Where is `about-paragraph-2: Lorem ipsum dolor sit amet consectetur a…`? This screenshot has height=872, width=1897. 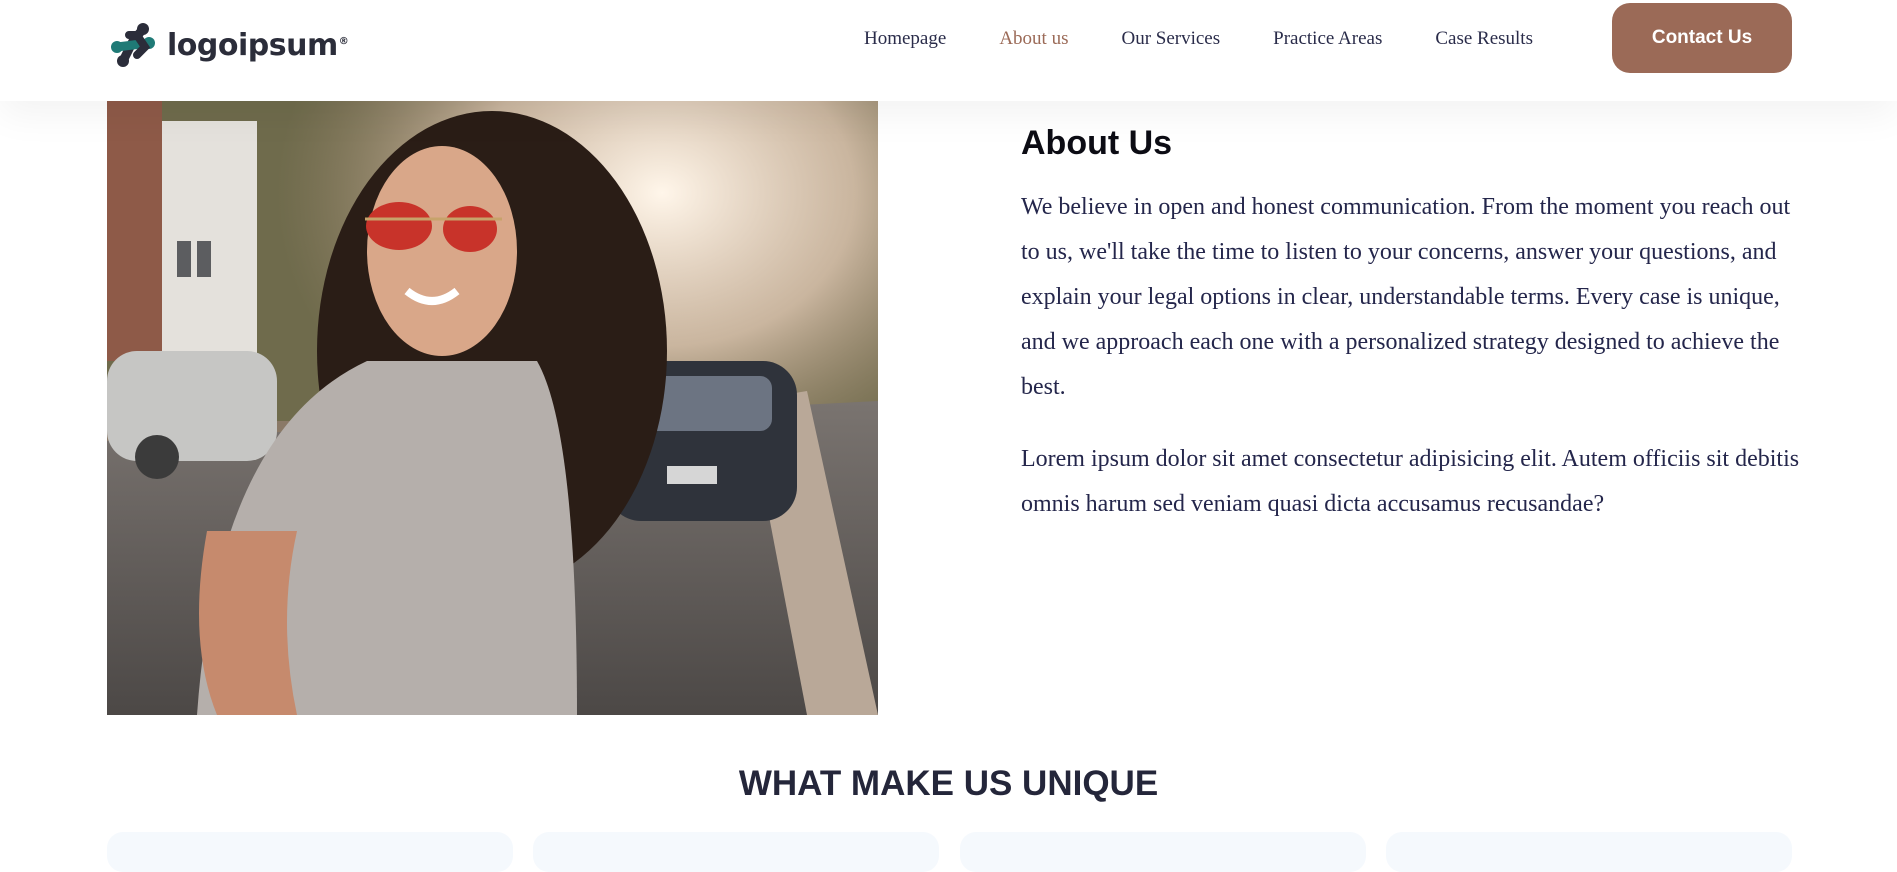
about-paragraph-2: Lorem ipsum dolor sit amet consectetur a… is located at coordinates (1410, 481).